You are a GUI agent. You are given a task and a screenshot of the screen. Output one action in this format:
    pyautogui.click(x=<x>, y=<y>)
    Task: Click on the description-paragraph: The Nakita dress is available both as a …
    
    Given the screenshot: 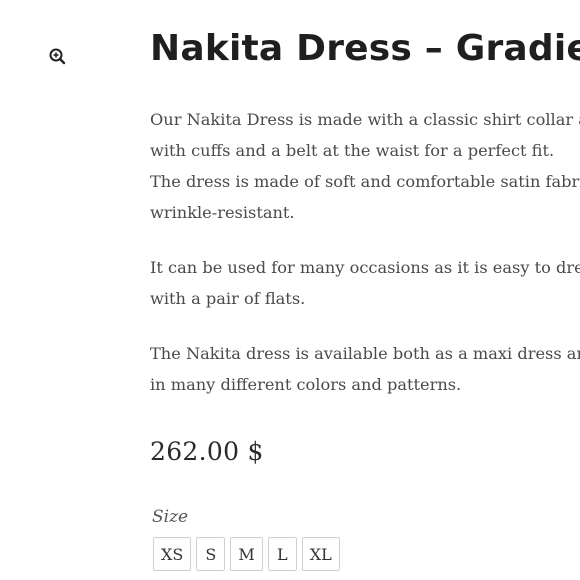 What is the action you would take?
    pyautogui.click(x=365, y=369)
    